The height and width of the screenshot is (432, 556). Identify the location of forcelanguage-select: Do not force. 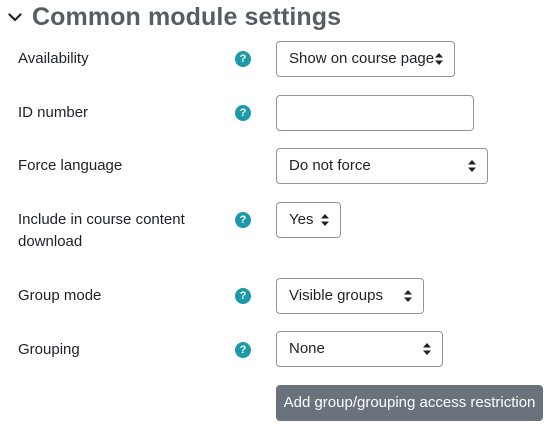
(382, 166).